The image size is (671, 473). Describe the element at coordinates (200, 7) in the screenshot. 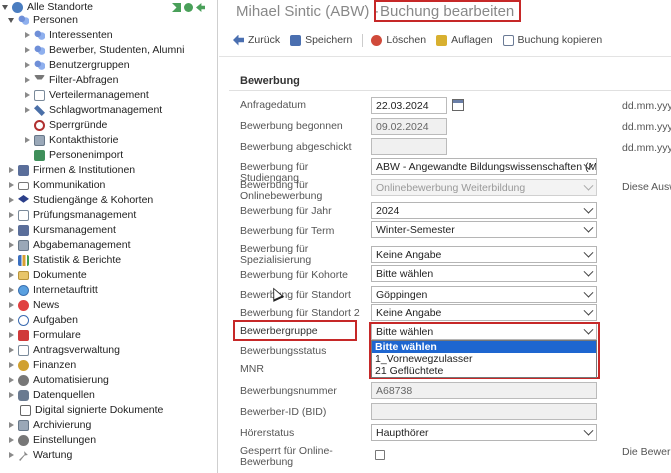

I see `collapse-sidebar-icon` at that location.